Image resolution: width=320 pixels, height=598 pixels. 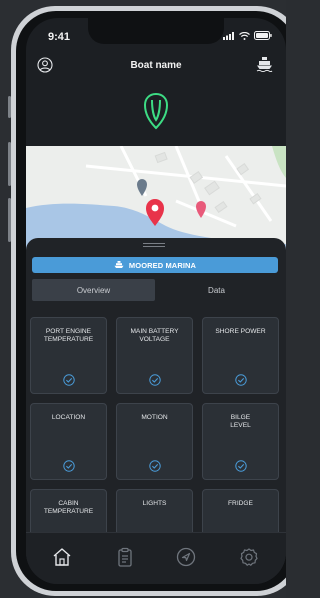 What do you see at coordinates (68, 336) in the screenshot?
I see `card-label: PORT ENGINE TEMPERATURE` at bounding box center [68, 336].